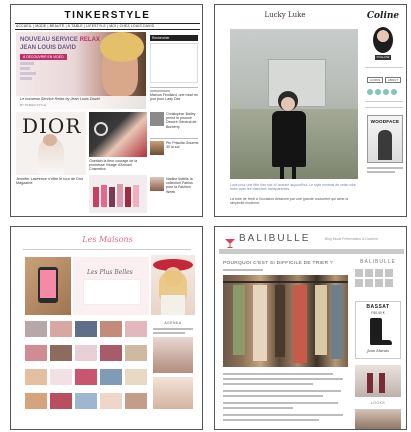  What do you see at coordinates (378, 313) in the screenshot?
I see `ad-price: F60,00 €` at bounding box center [378, 313].